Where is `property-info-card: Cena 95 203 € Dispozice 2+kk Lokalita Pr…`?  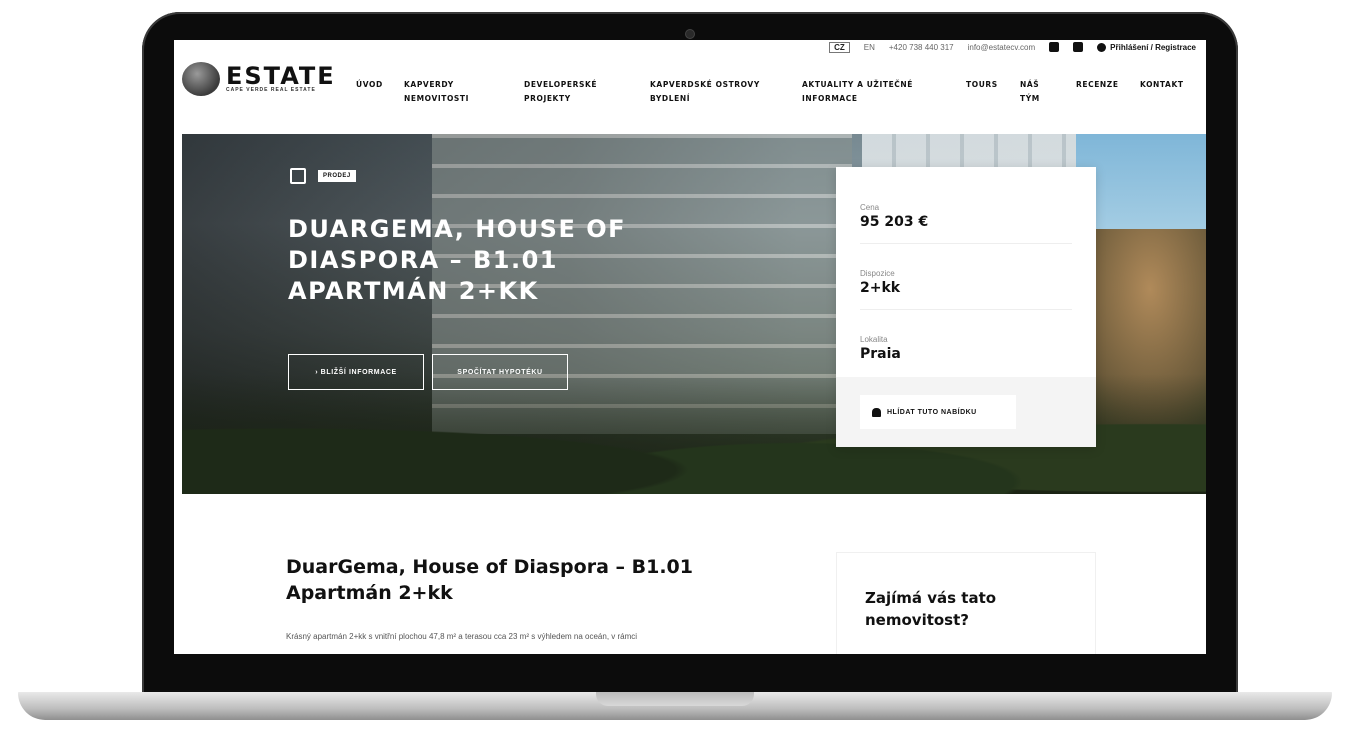 property-info-card: Cena 95 203 € Dispozice 2+kk Lokalita Pr… is located at coordinates (966, 307).